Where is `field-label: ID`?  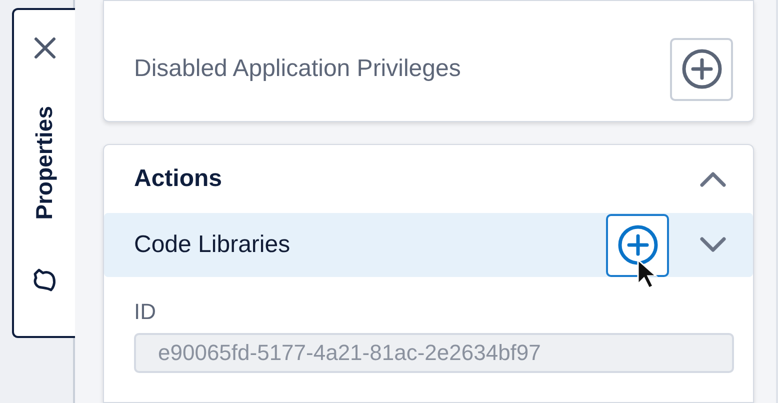
field-label: ID is located at coordinates (145, 312).